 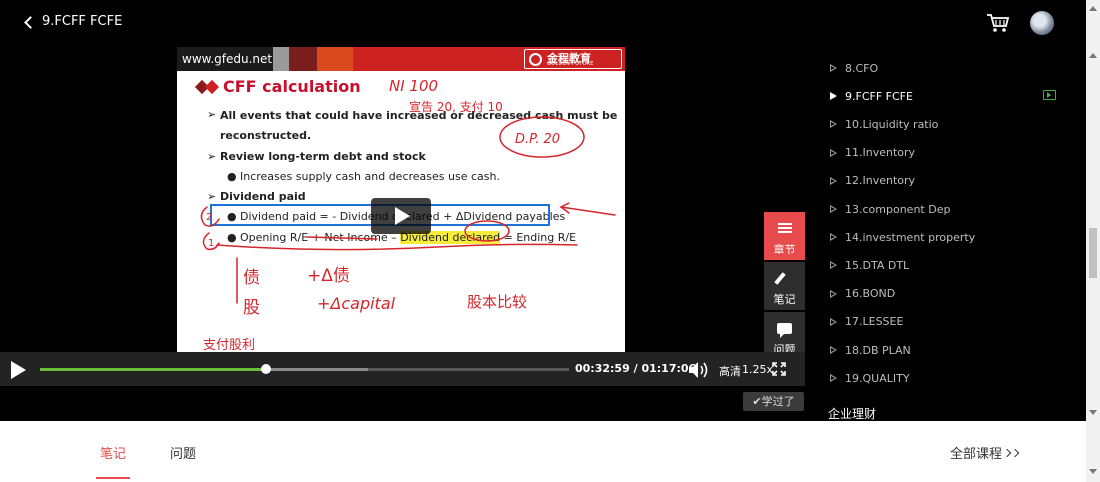 What do you see at coordinates (292, 86) in the screenshot?
I see `slide-title: CFF calculation` at bounding box center [292, 86].